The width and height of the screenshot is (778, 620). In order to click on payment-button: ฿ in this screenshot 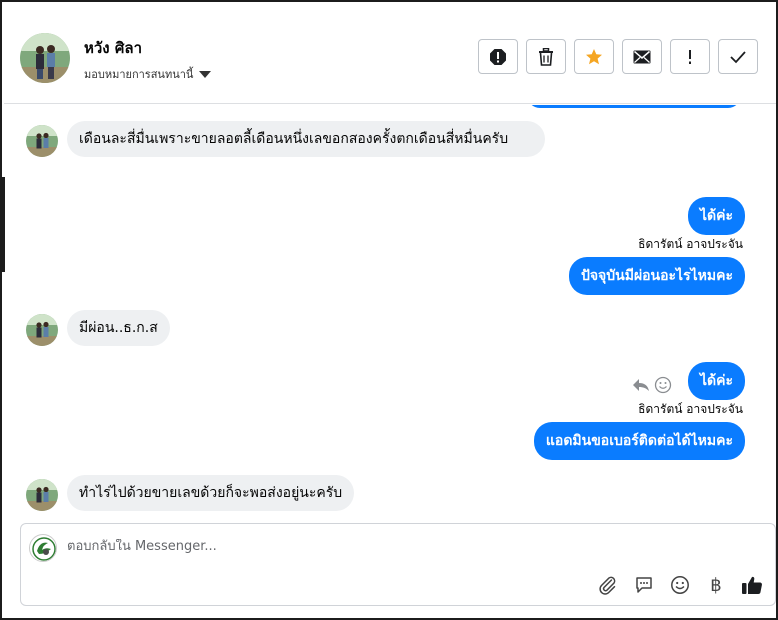, I will do `click(716, 585)`.